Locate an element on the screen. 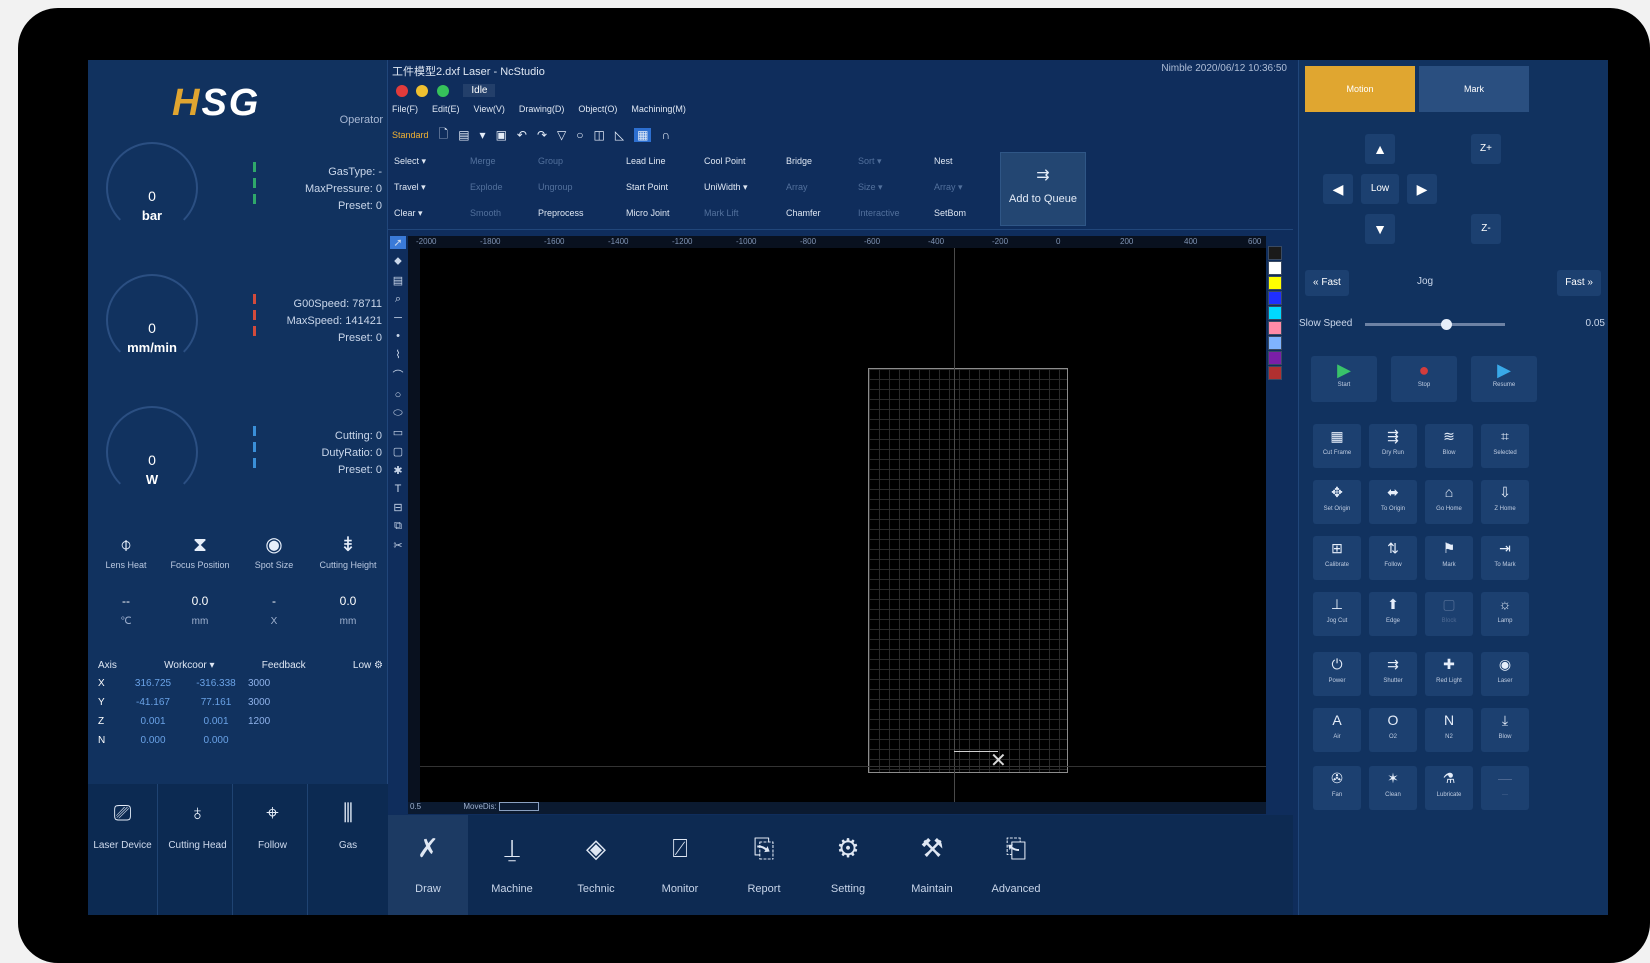 The image size is (1650, 963). selected-button: ⌗ Selected is located at coordinates (1505, 446).